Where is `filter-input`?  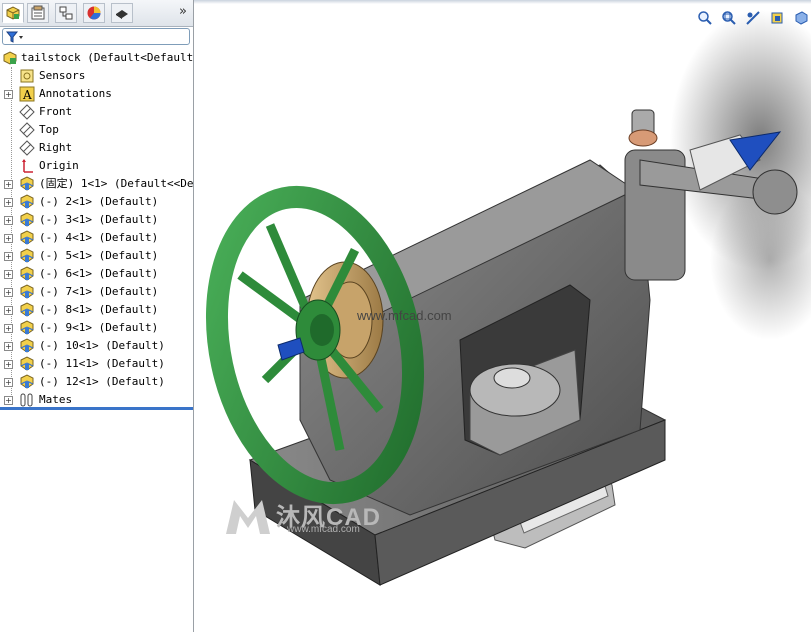 filter-input is located at coordinates (96, 36).